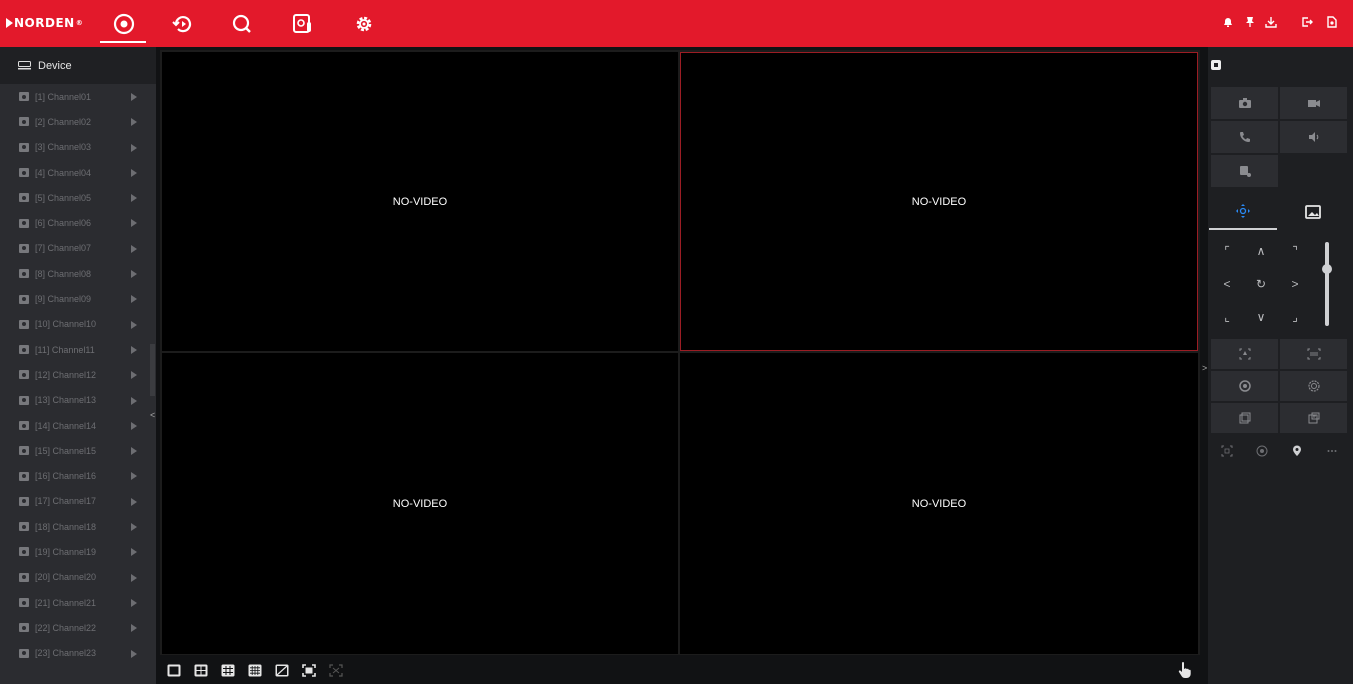  What do you see at coordinates (1244, 386) in the screenshot?
I see `iris-open-button` at bounding box center [1244, 386].